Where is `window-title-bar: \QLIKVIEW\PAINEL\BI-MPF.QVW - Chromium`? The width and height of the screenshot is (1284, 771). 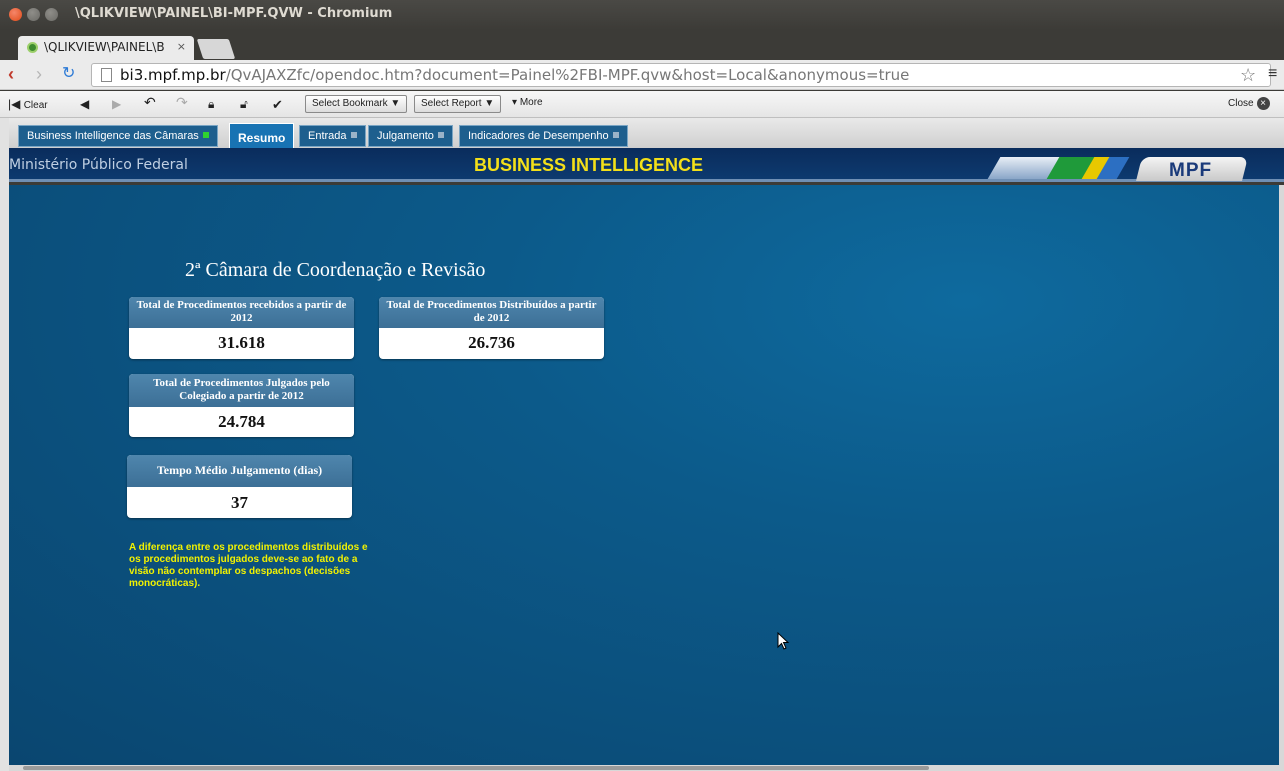 window-title-bar: \QLIKVIEW\PAINEL\BI-MPF.QVW - Chromium is located at coordinates (642, 15).